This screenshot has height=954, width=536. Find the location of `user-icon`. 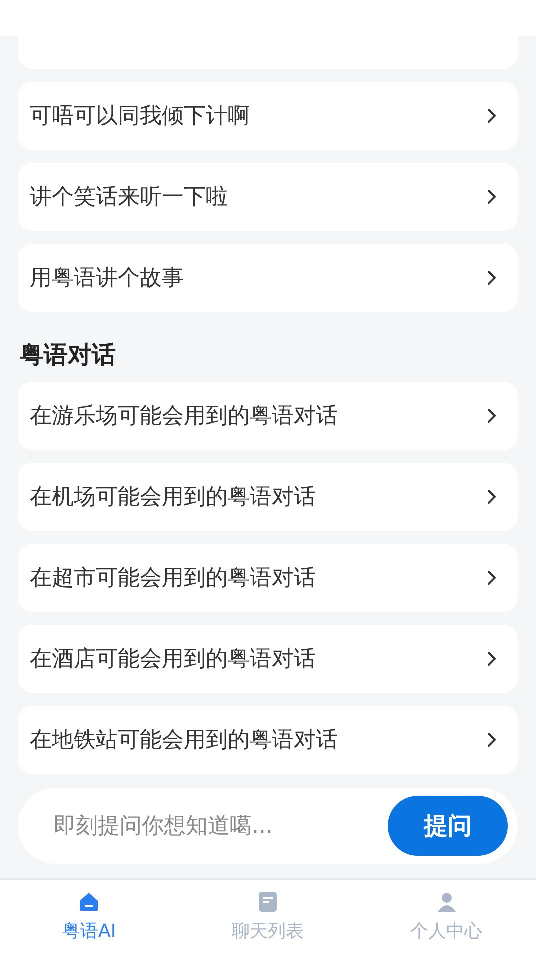

user-icon is located at coordinates (447, 902).